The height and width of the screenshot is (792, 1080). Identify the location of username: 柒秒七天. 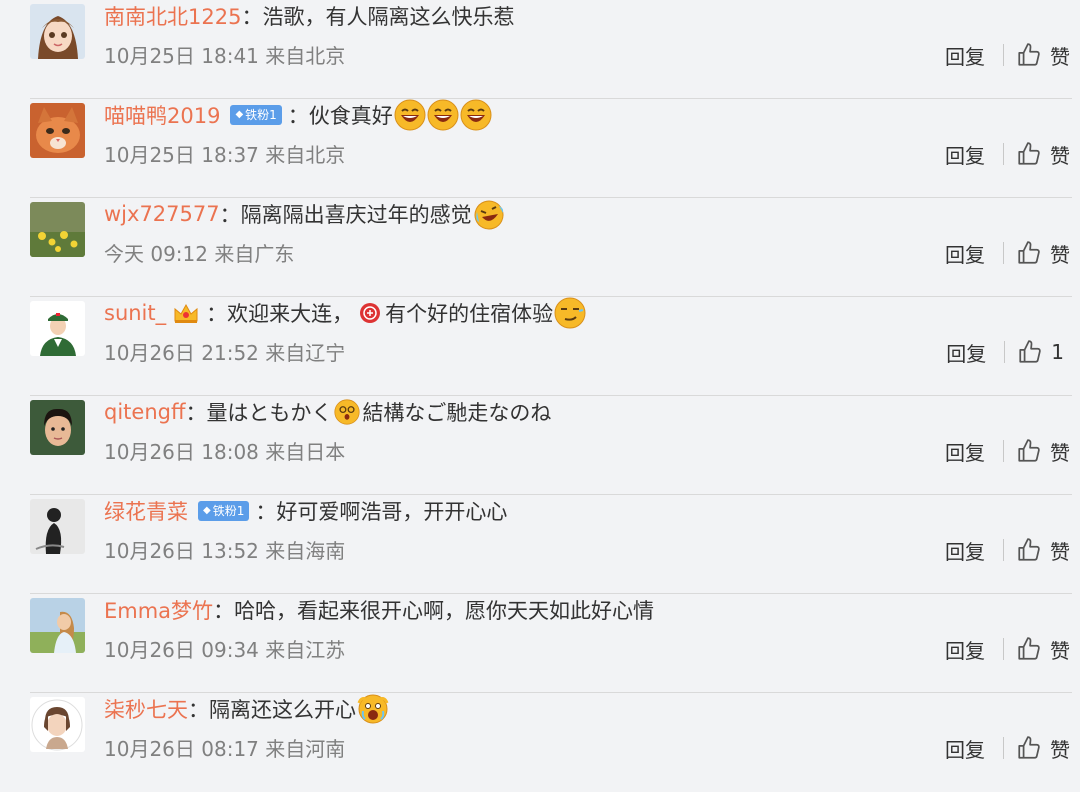
(146, 709).